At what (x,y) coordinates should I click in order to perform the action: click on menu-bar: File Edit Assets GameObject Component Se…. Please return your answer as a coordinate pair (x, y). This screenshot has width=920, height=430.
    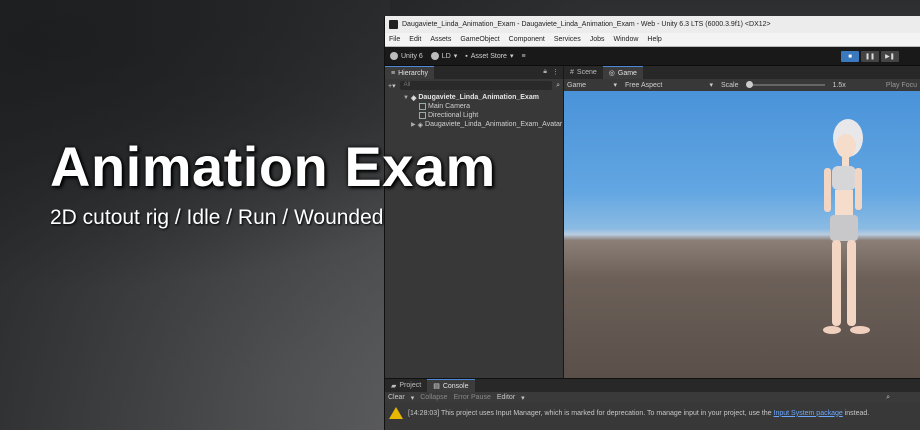
    Looking at the image, I should click on (652, 40).